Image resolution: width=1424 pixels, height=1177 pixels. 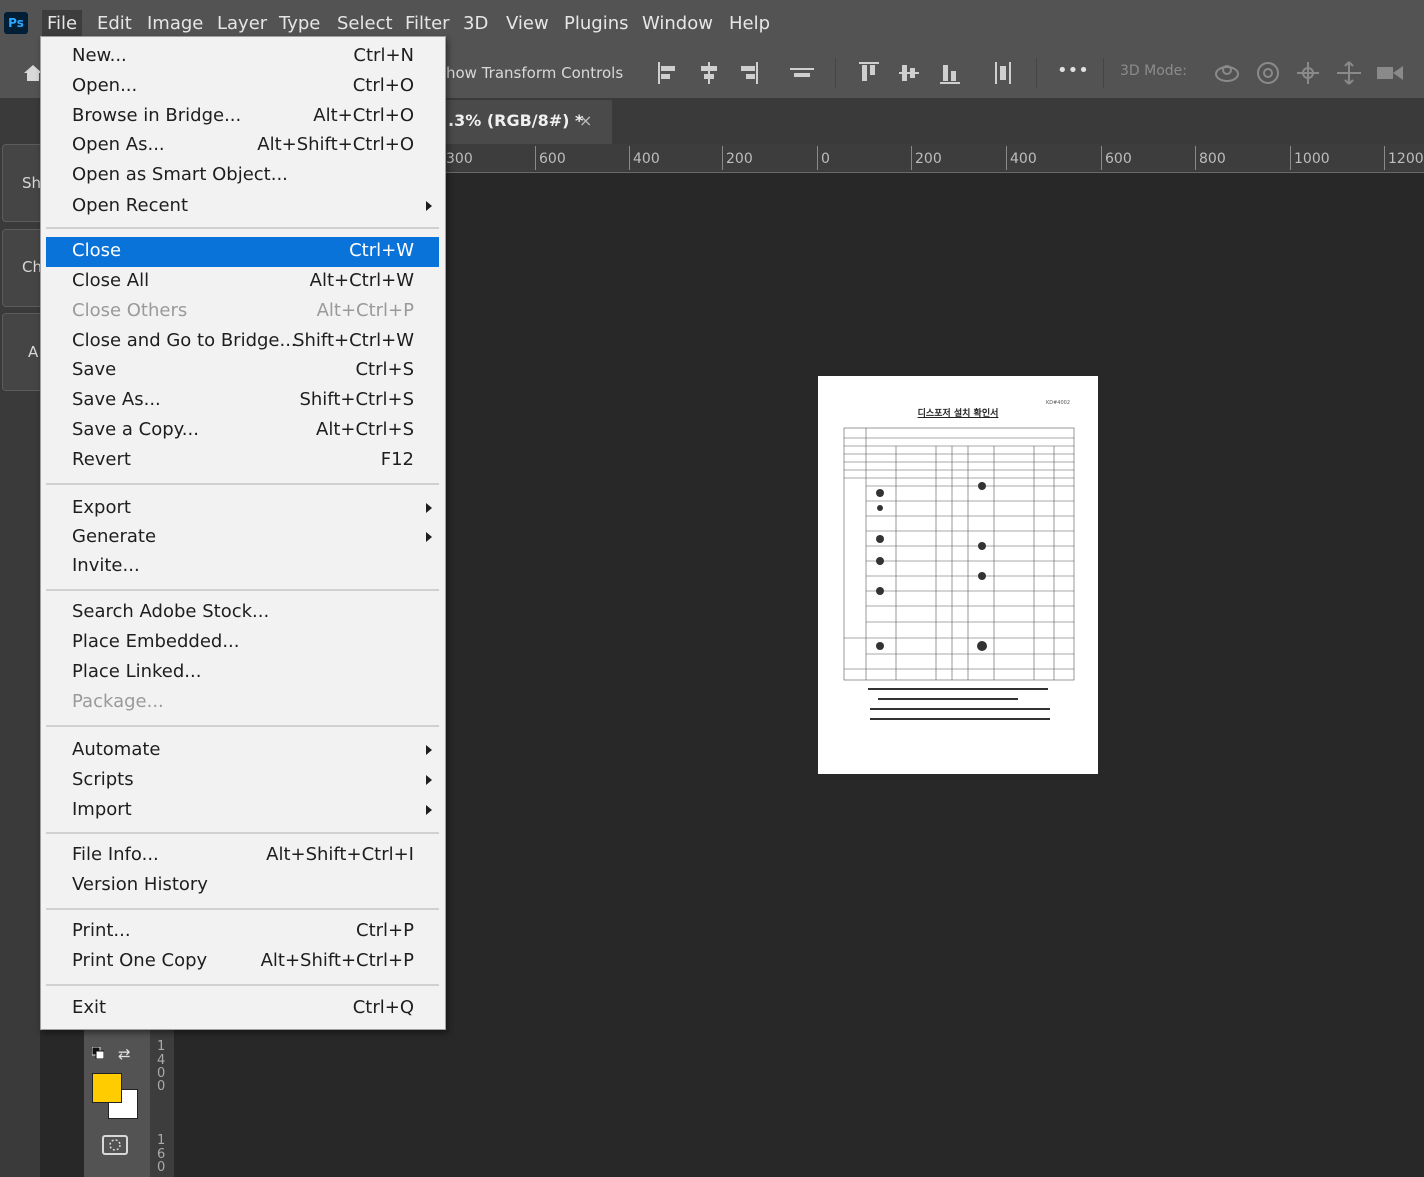 What do you see at coordinates (242, 856) in the screenshot?
I see `menu-item-file-info: File Info... Alt+Shift+Ctrl+I` at bounding box center [242, 856].